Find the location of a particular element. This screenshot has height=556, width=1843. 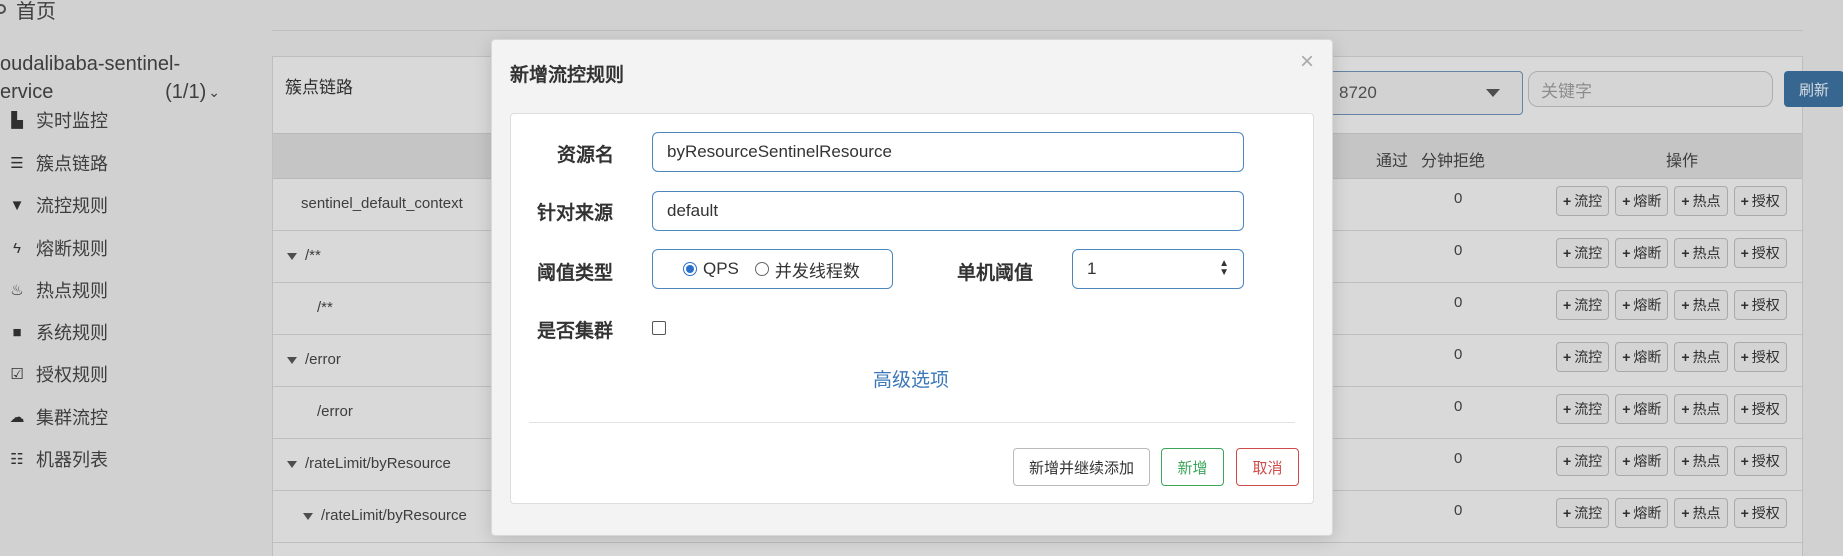

grade-label: 阈值类型 is located at coordinates (575, 273).